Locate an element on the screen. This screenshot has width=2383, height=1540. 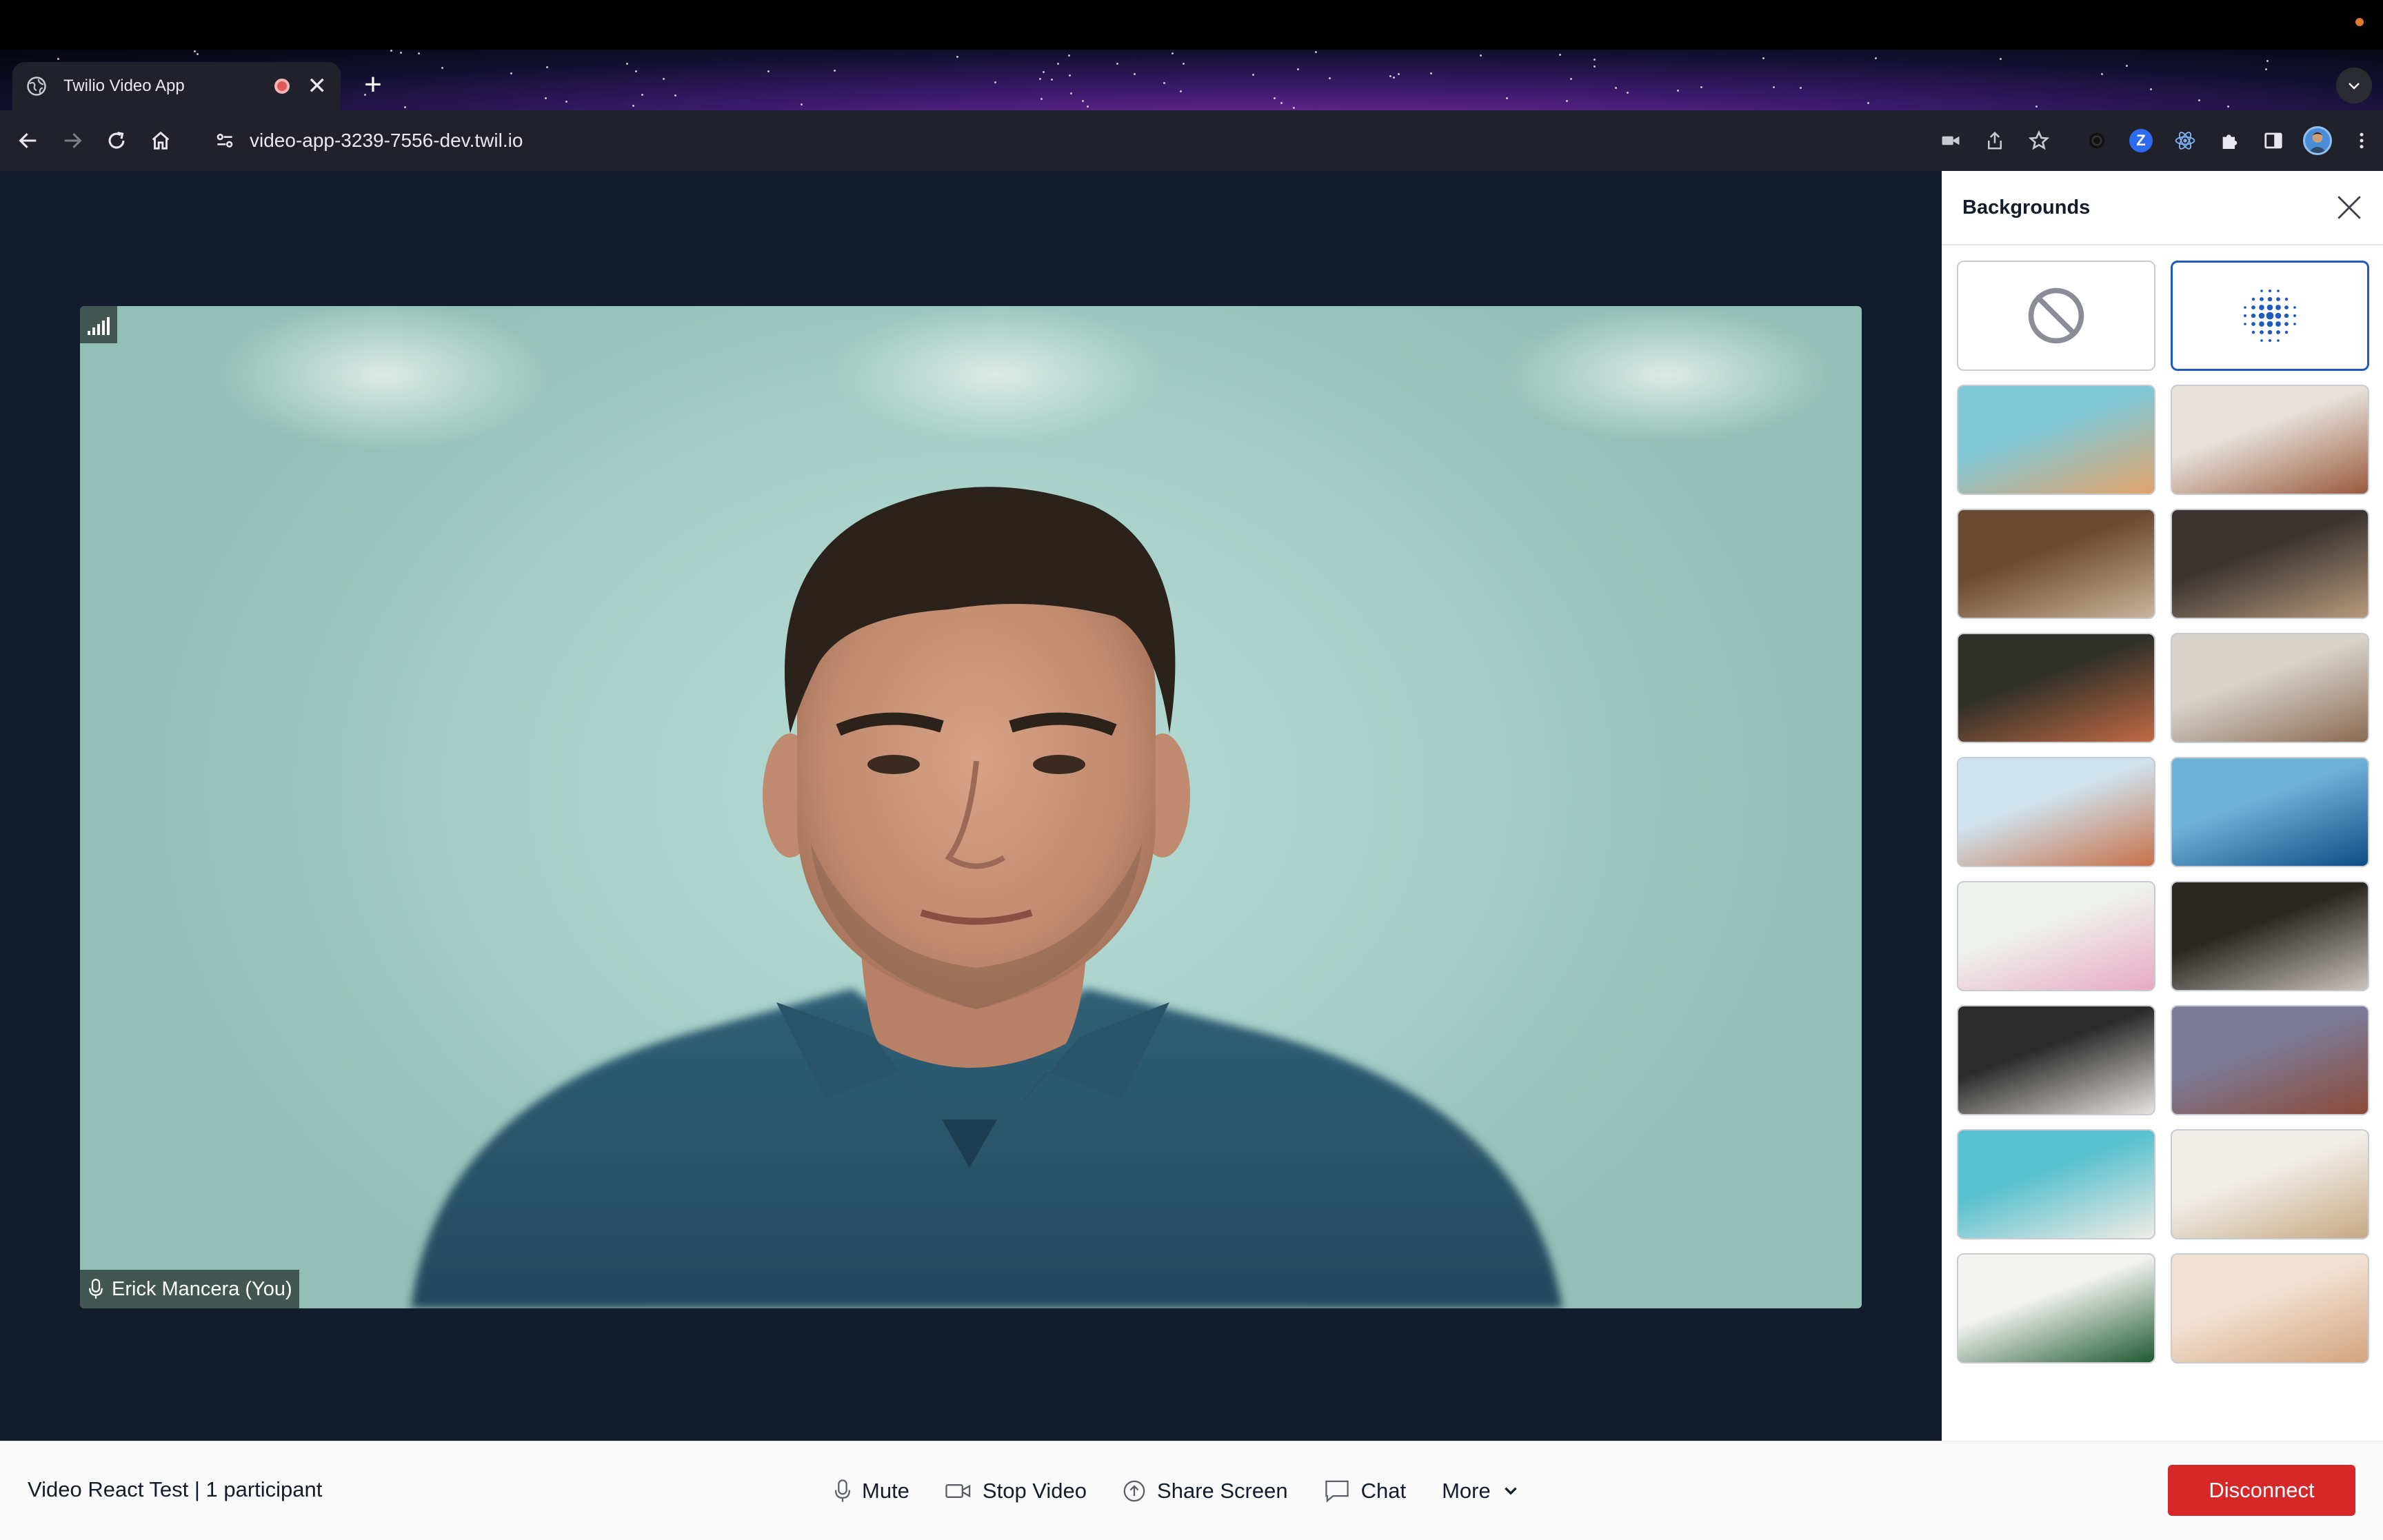
new-tab-button: + is located at coordinates (373, 86).